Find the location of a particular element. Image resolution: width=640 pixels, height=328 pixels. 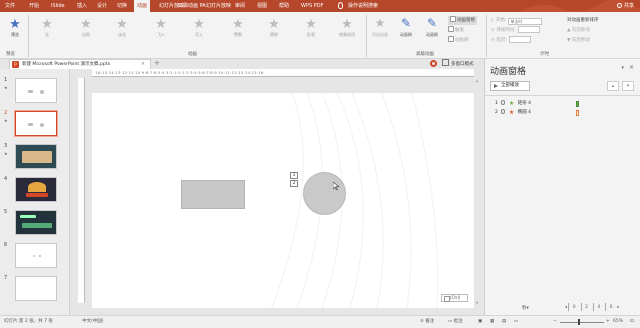

animation-order-tag-1: 1 is located at coordinates (294, 175).